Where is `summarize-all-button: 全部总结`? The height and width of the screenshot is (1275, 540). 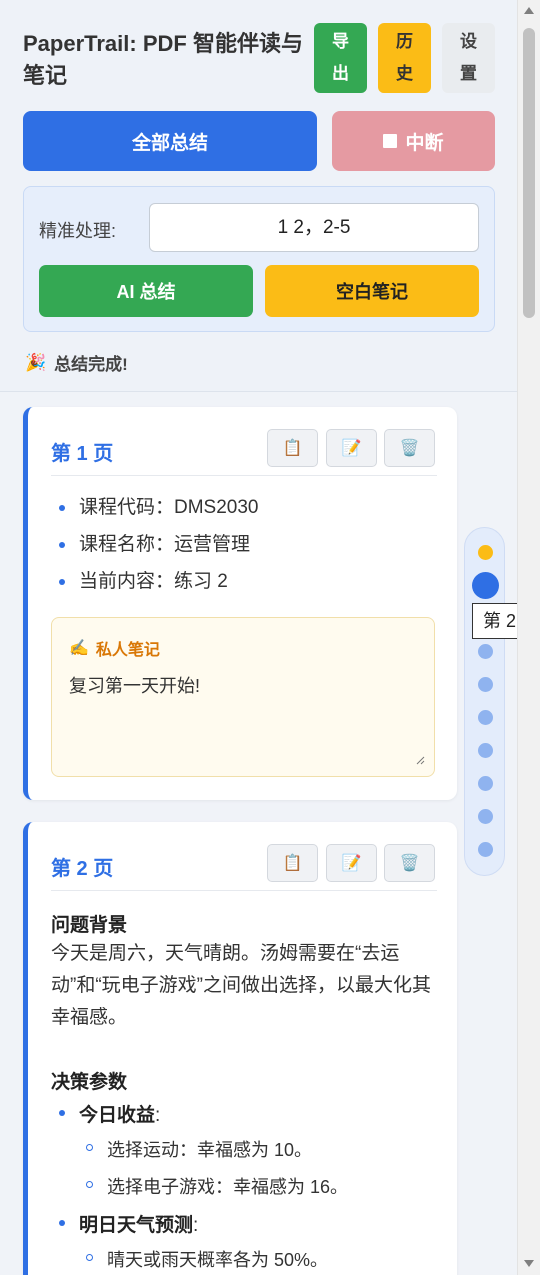
summarize-all-button: 全部总结 is located at coordinates (170, 141).